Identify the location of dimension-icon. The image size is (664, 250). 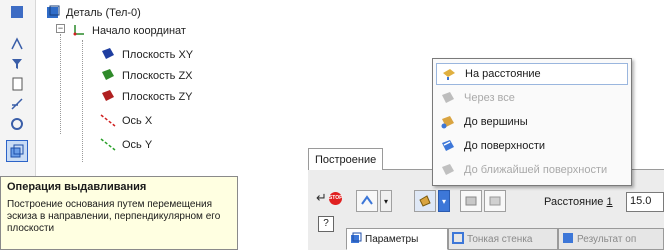
(17, 104).